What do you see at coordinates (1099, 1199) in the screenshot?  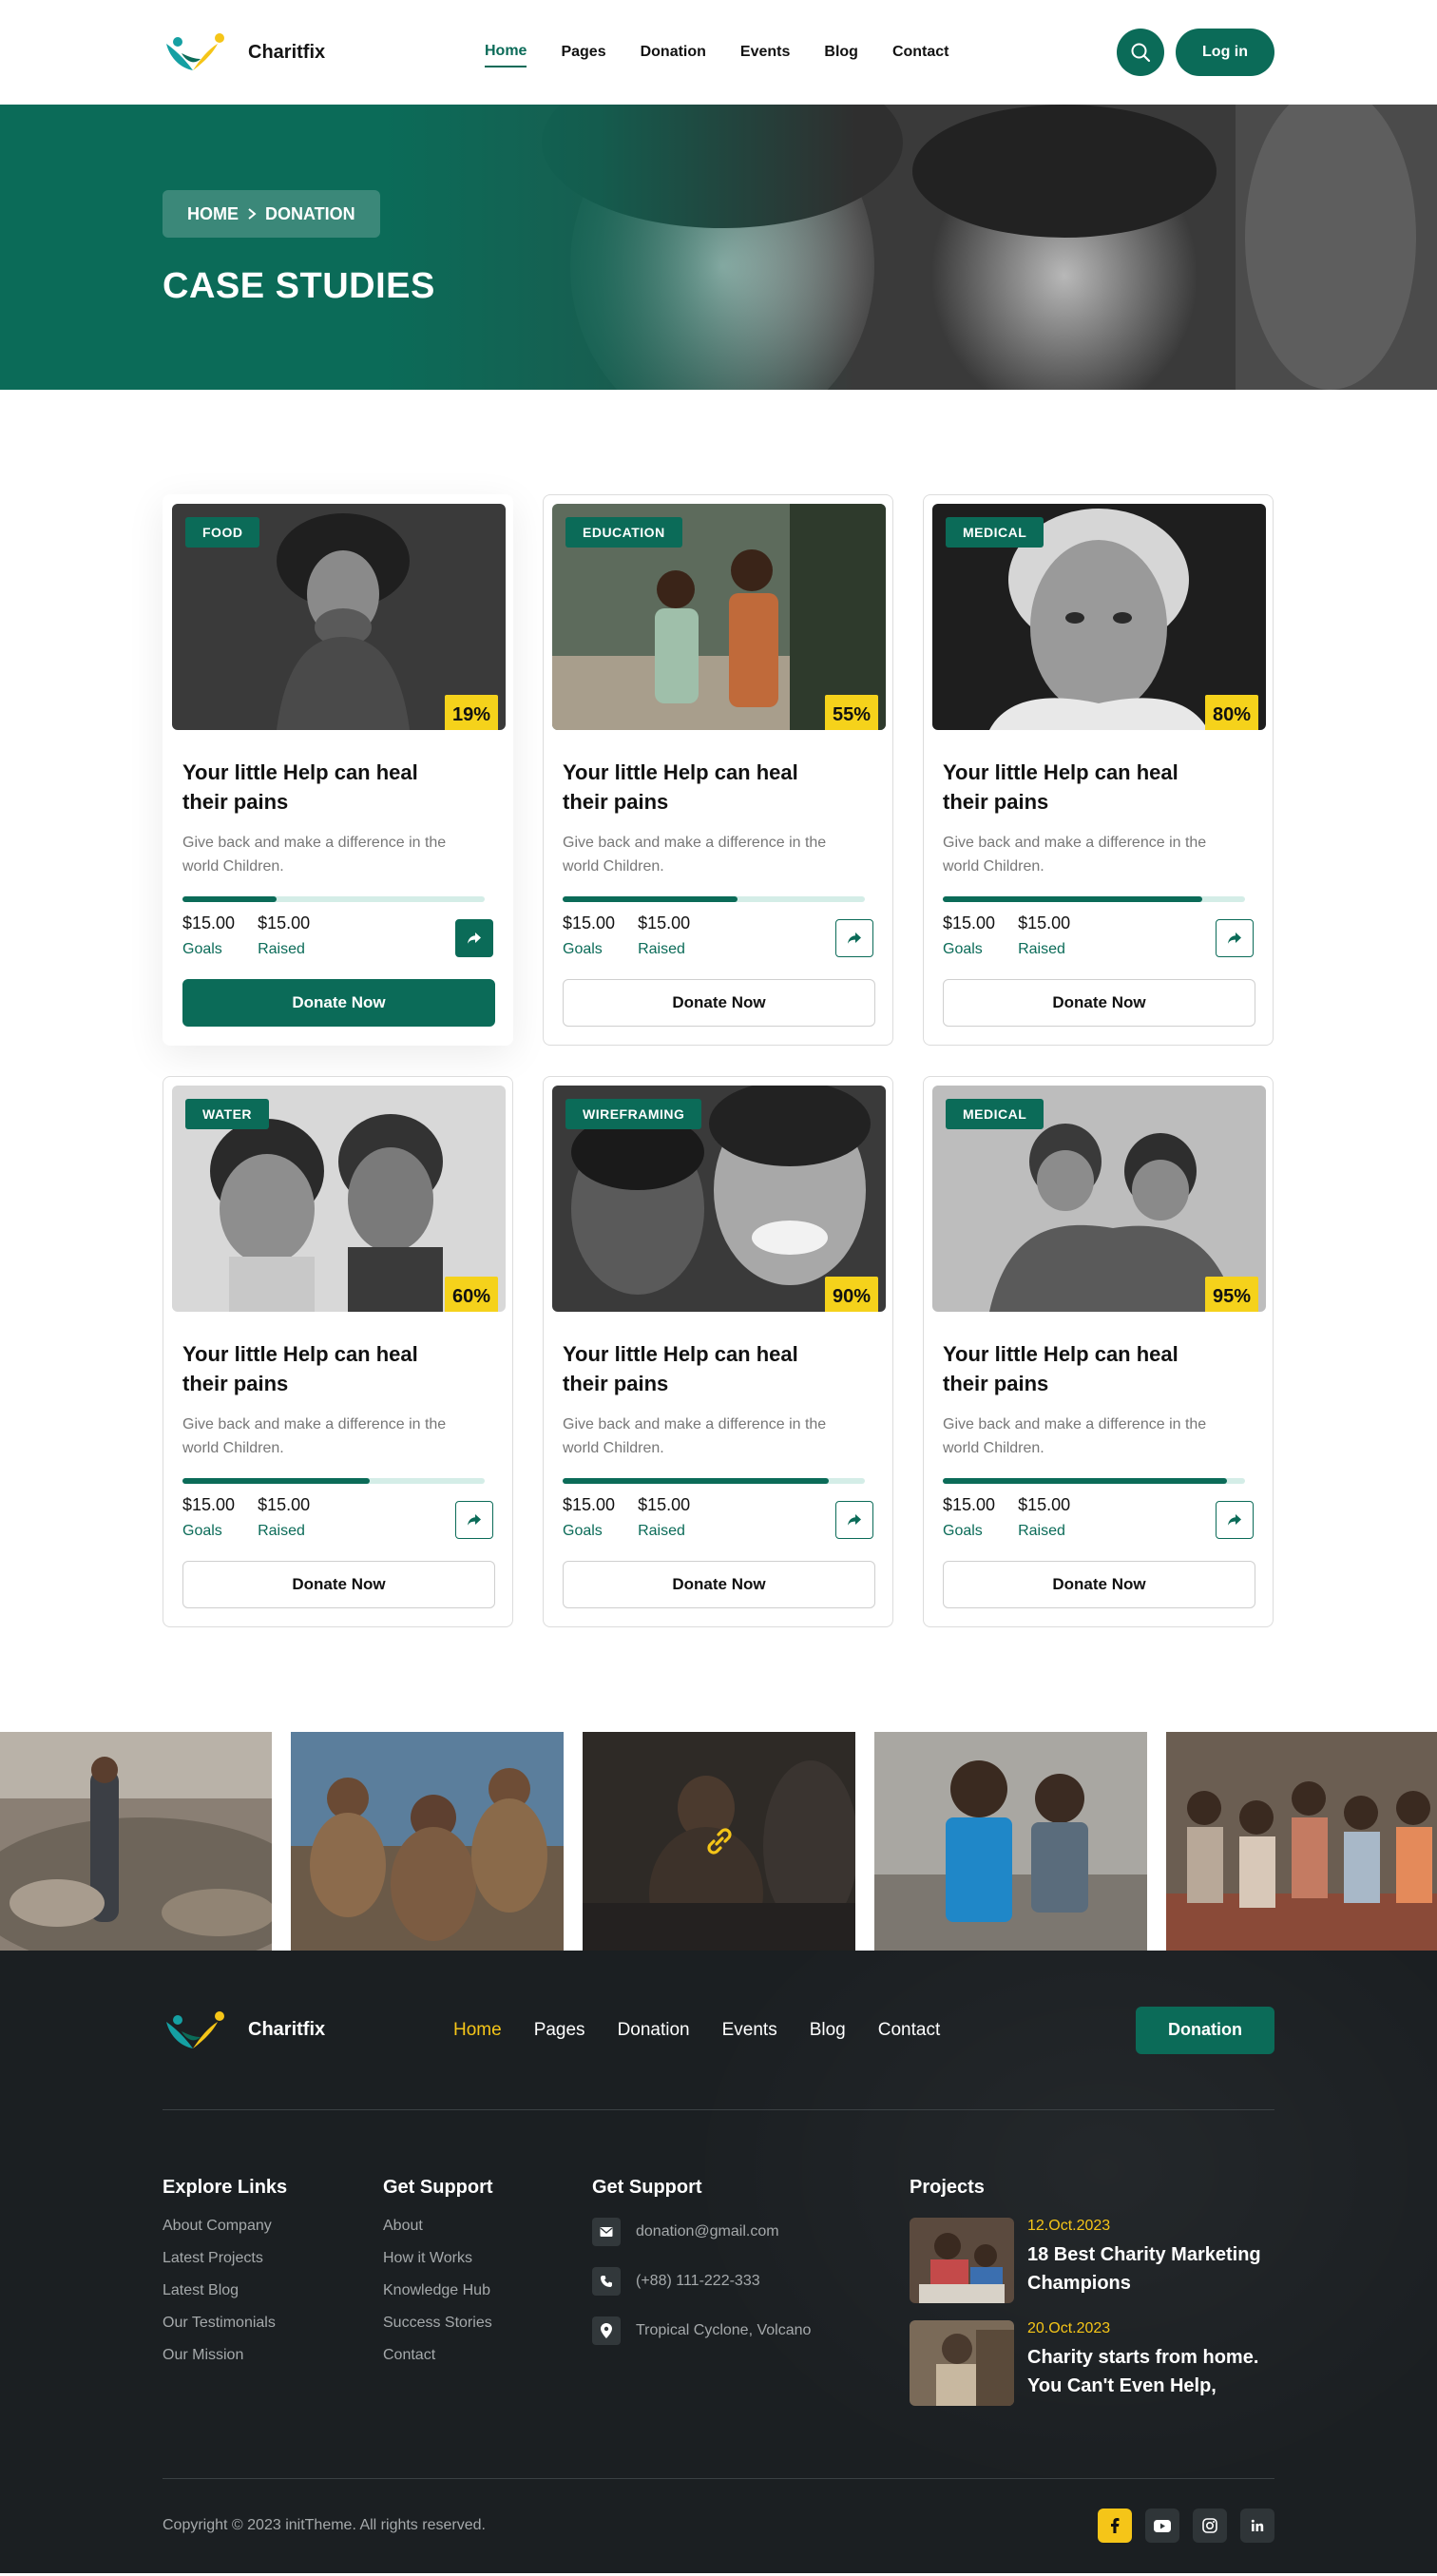 I see `card-image: MEDICAL 95%` at bounding box center [1099, 1199].